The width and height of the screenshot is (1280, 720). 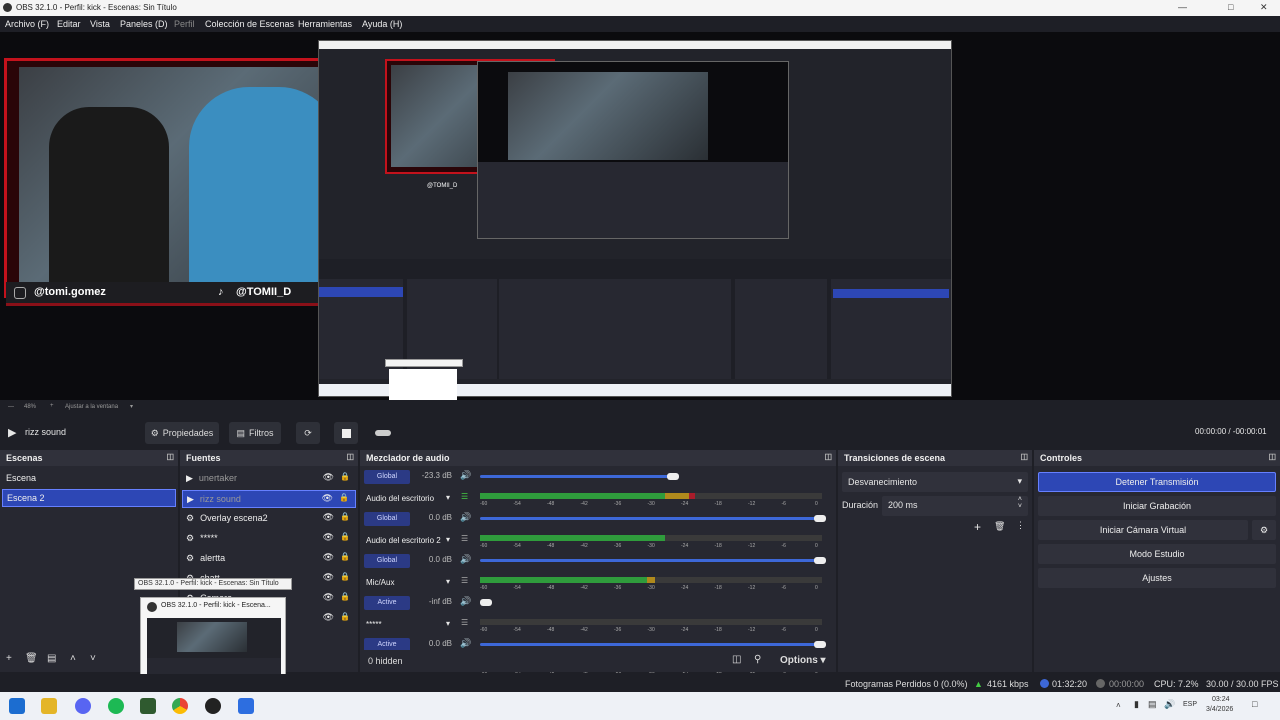 What do you see at coordinates (1152, 704) in the screenshot?
I see `network-icon: ▤` at bounding box center [1152, 704].